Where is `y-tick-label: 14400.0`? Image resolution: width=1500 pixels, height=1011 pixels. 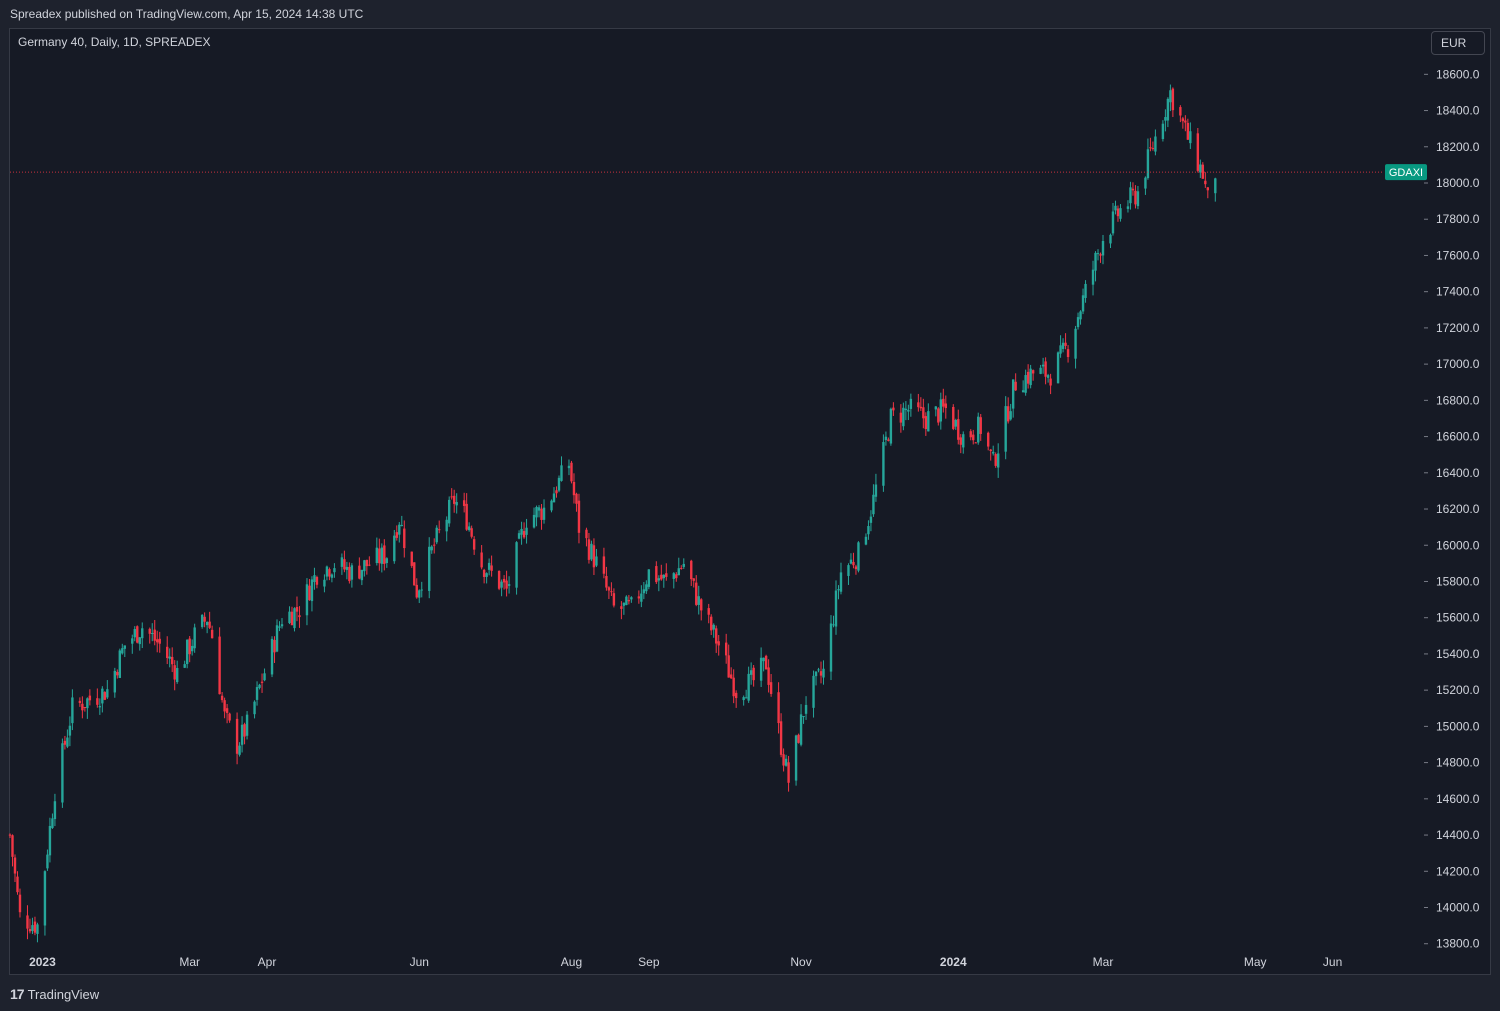 y-tick-label: 14400.0 is located at coordinates (1458, 835).